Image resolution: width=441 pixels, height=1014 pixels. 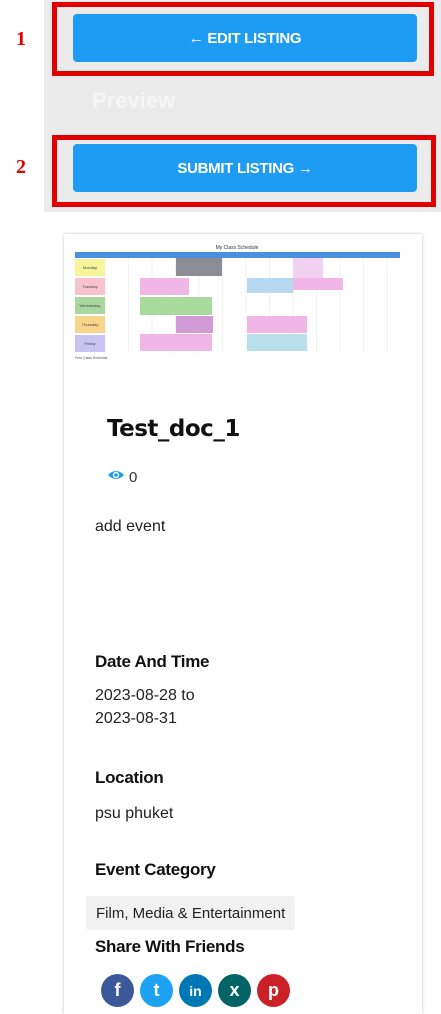 I want to click on date-end: 2023-08-31, so click(x=136, y=718).